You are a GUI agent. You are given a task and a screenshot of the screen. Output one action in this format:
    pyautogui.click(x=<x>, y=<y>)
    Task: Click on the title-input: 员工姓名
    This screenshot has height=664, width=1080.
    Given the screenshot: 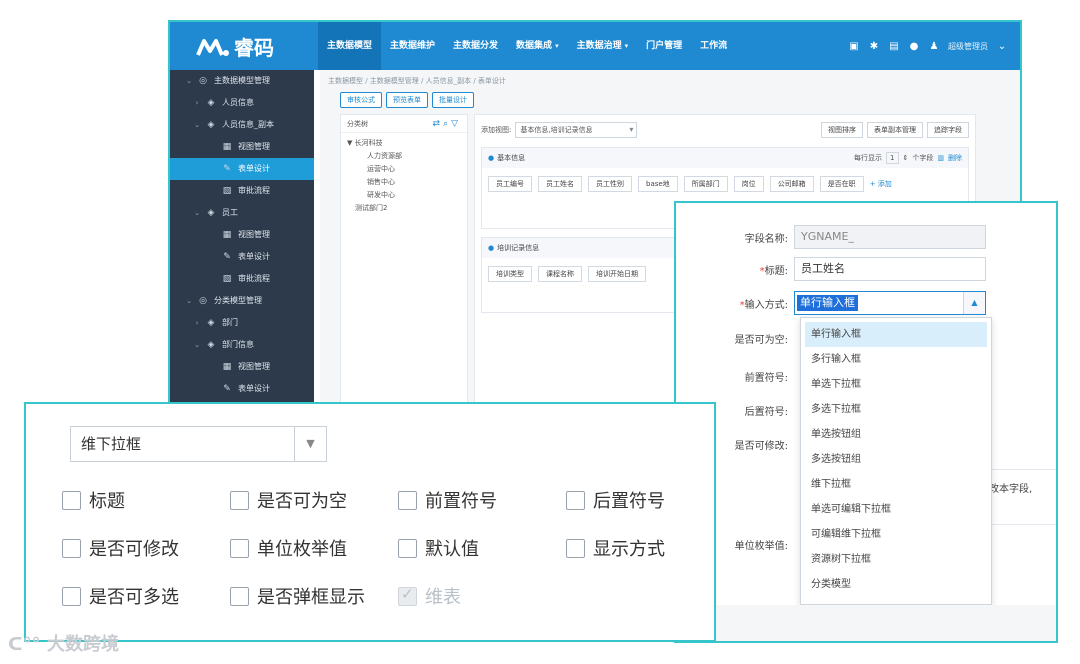 What is the action you would take?
    pyautogui.click(x=890, y=269)
    